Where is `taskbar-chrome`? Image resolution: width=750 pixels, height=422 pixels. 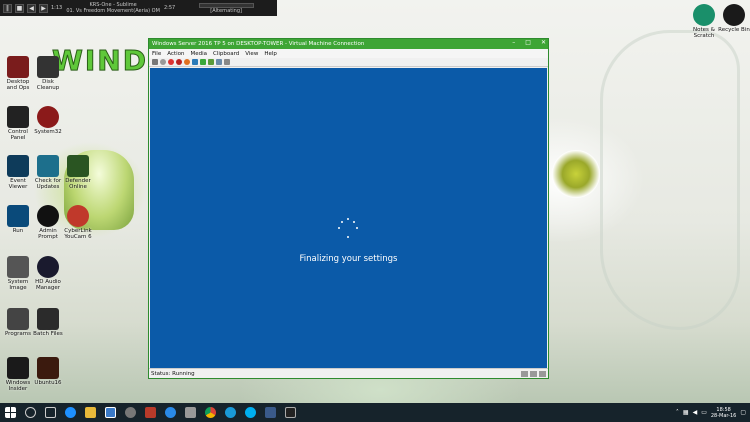 taskbar-chrome is located at coordinates (210, 412).